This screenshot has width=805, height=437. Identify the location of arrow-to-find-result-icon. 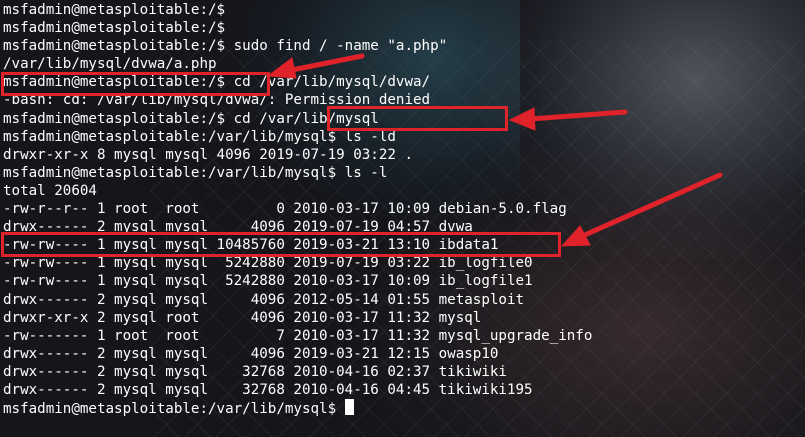
(315, 66).